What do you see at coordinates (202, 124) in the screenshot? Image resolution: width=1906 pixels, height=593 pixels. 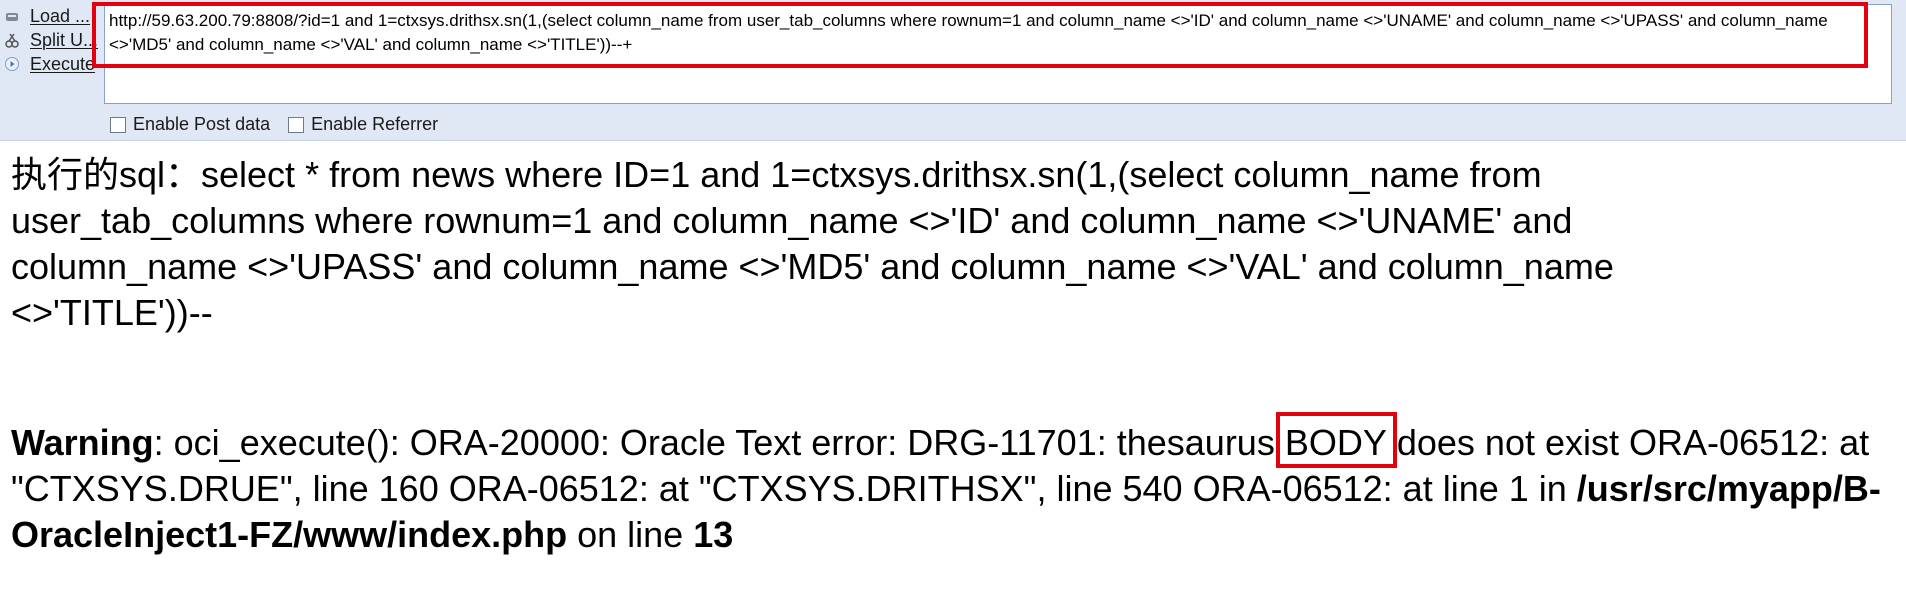 I see `enable-post-data-label: Enable Post data` at bounding box center [202, 124].